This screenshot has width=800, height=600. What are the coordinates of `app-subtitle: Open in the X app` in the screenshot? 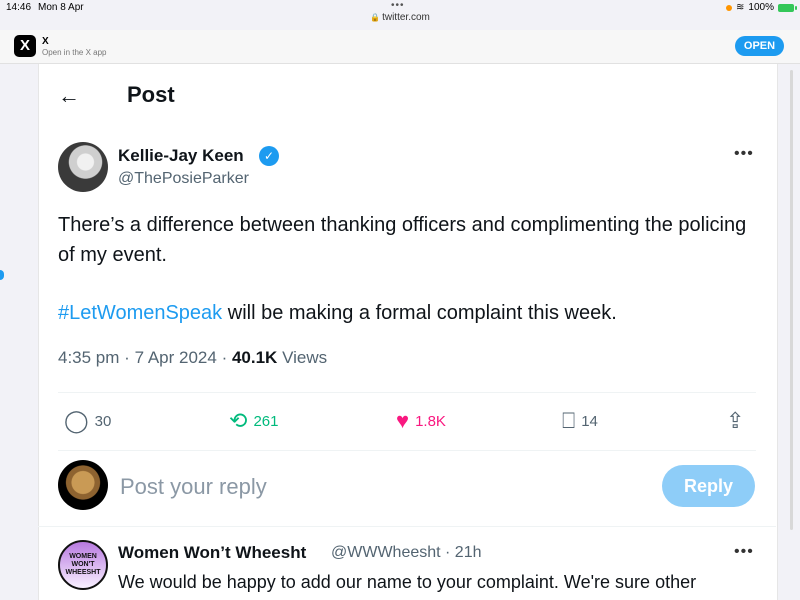 It's located at (74, 52).